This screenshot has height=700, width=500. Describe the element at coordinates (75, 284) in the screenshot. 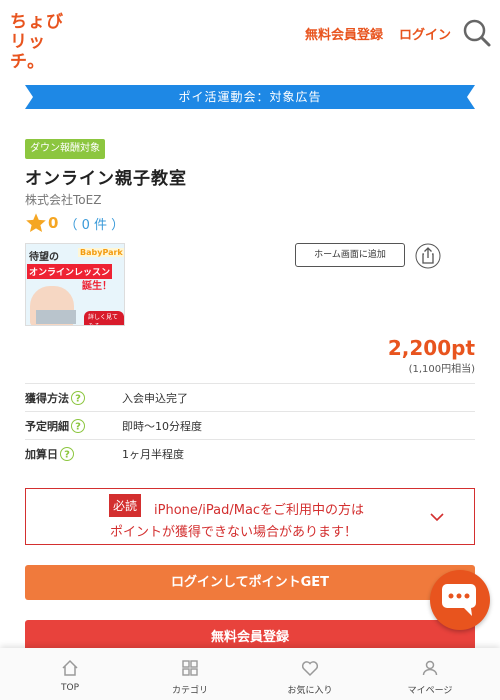

I see `offer-thumbnail: 待望の BabyPark オンラインレッスン 誕生！ 詳しく見てみる` at that location.